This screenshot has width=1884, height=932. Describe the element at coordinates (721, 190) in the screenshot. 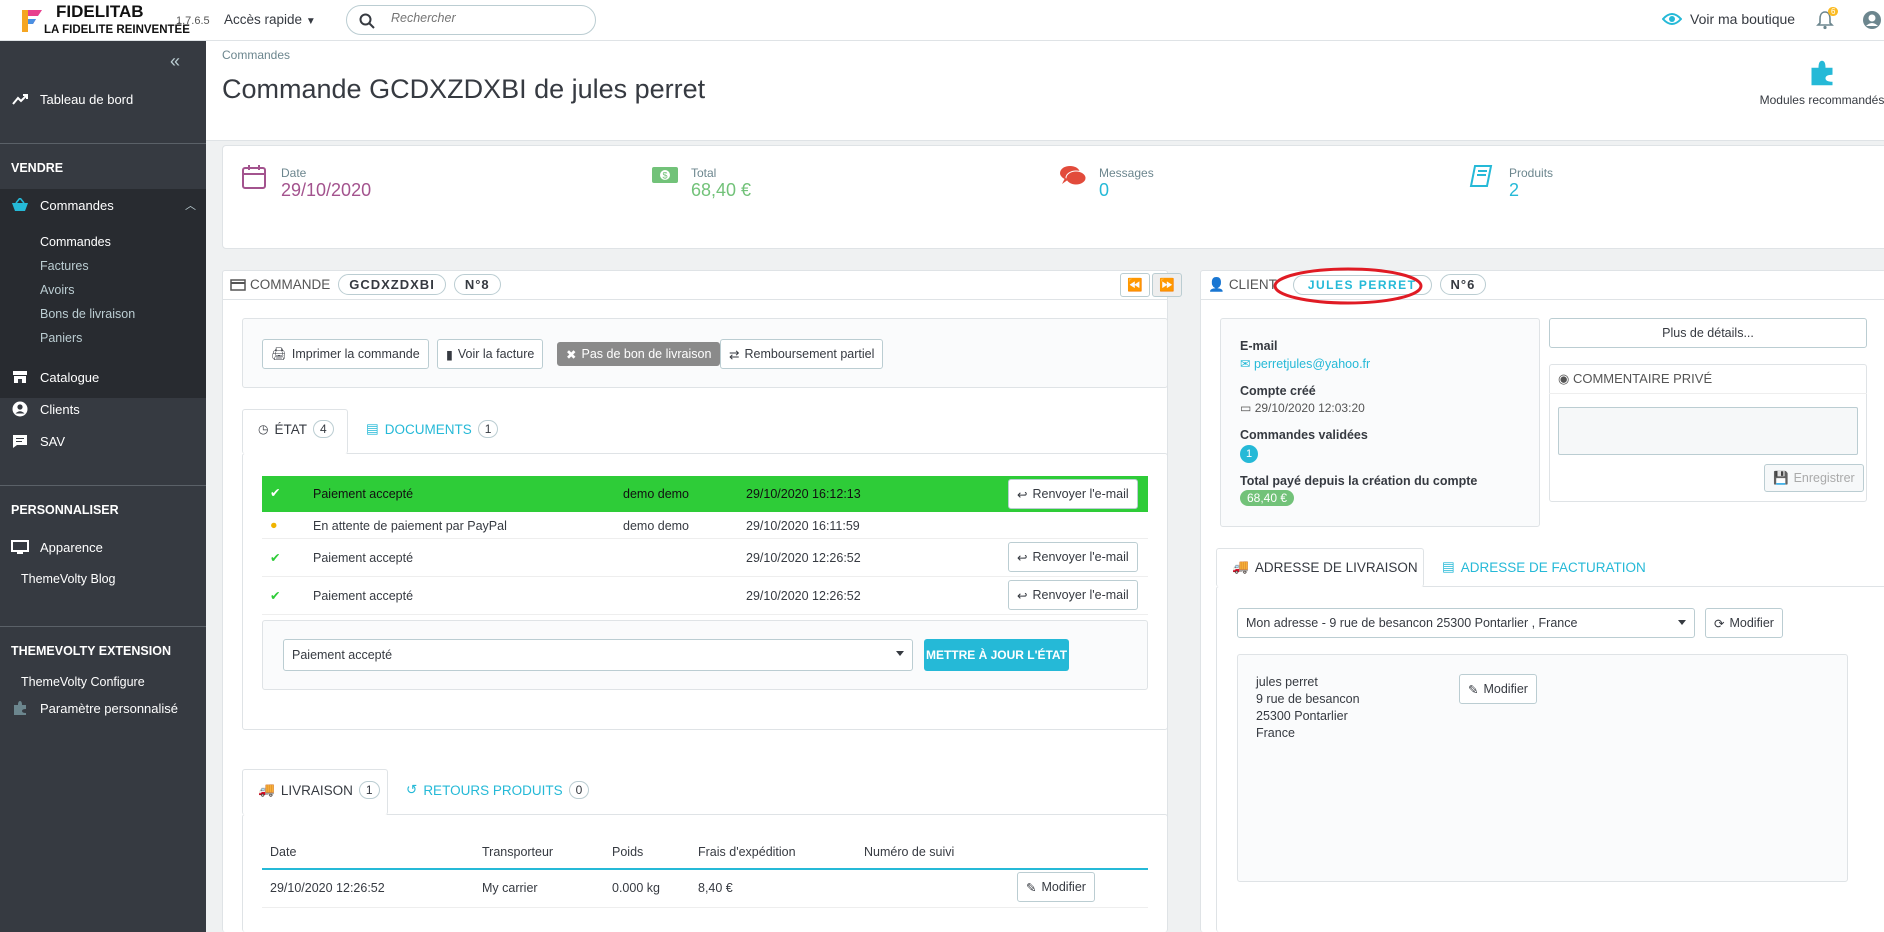

I see `kpi-value: 68,40 €` at that location.